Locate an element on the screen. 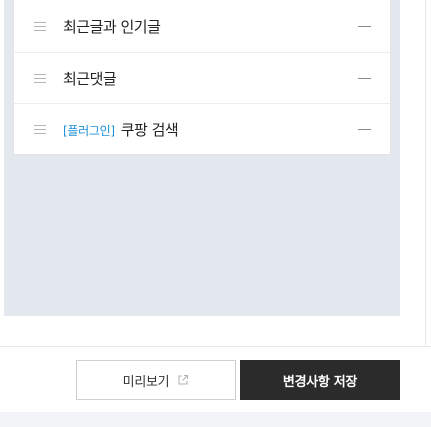  module-name: 최근글과 인기글 is located at coordinates (112, 26).